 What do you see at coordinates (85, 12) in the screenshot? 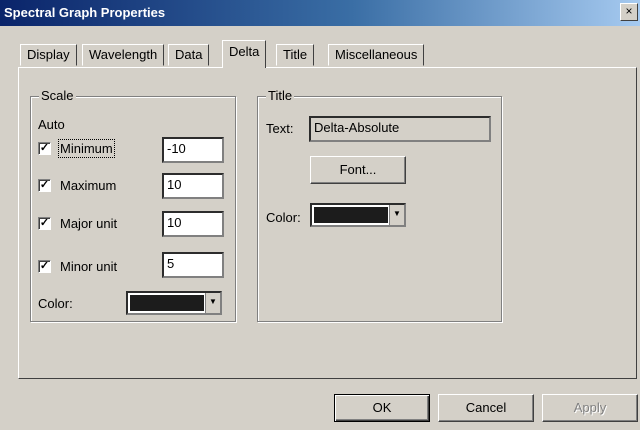
I see `window-title: Spectral Graph Properties` at bounding box center [85, 12].